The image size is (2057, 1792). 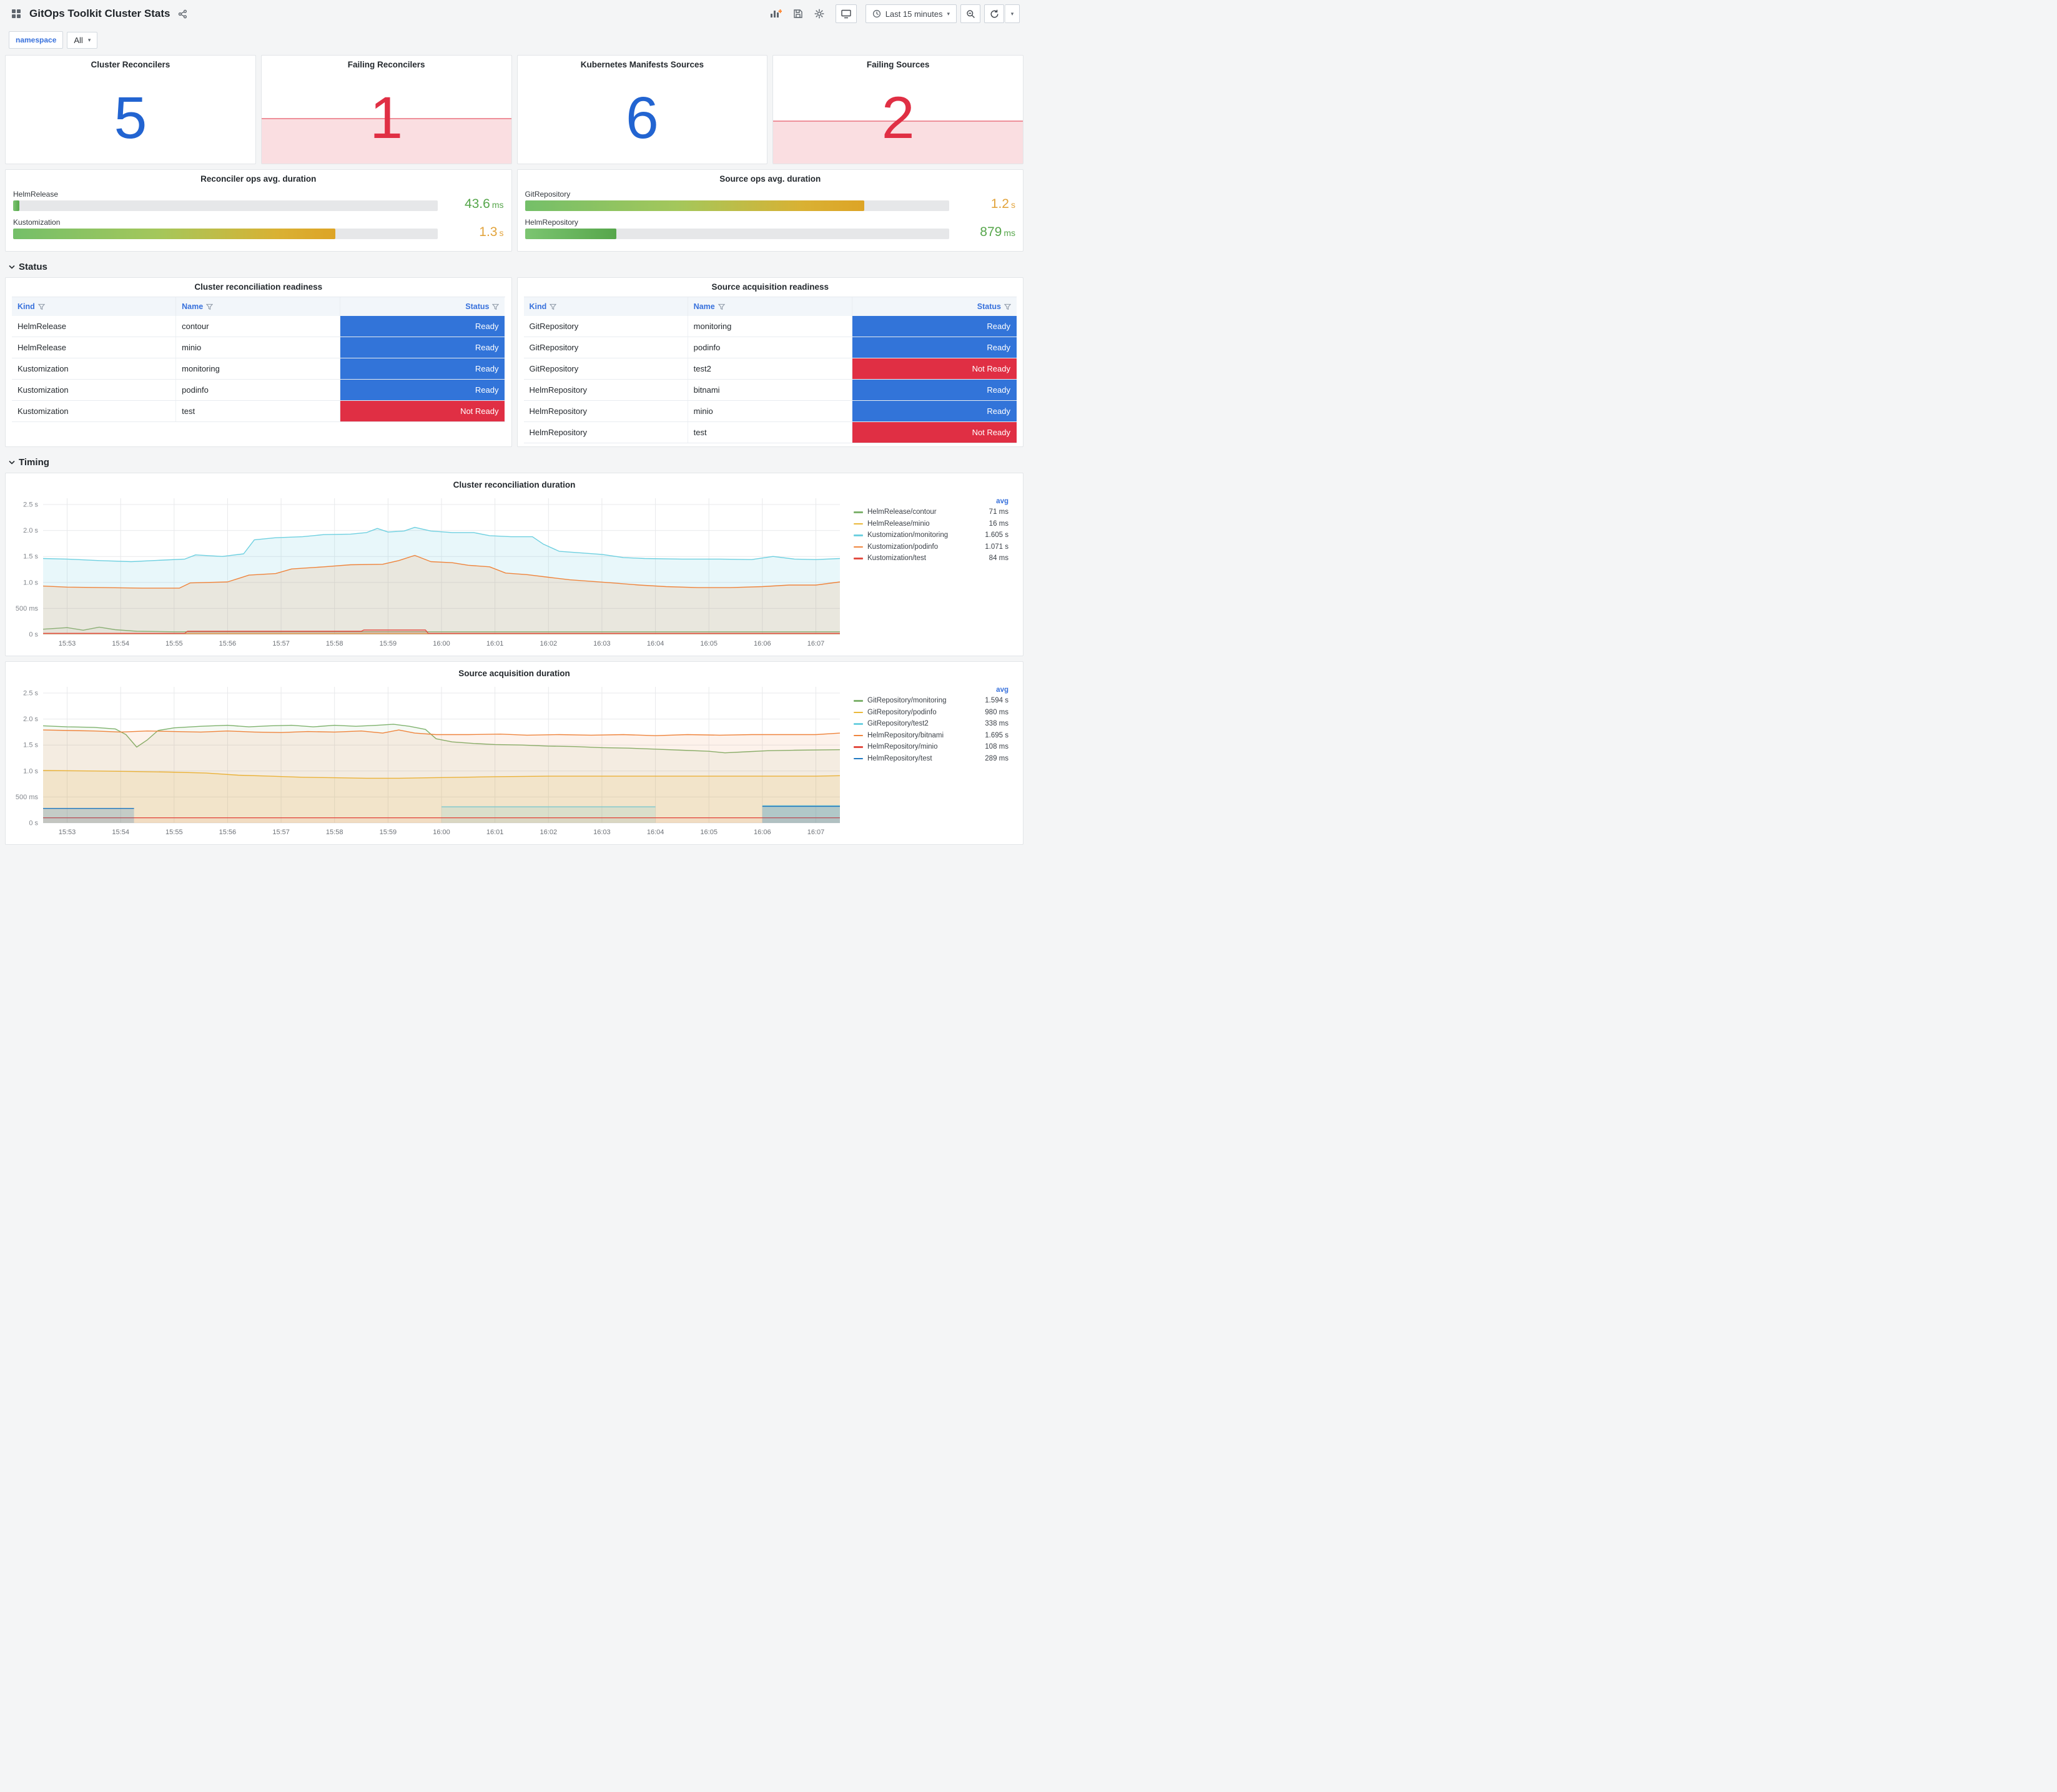 I want to click on series-avg-value: 108 ms, so click(x=997, y=747).